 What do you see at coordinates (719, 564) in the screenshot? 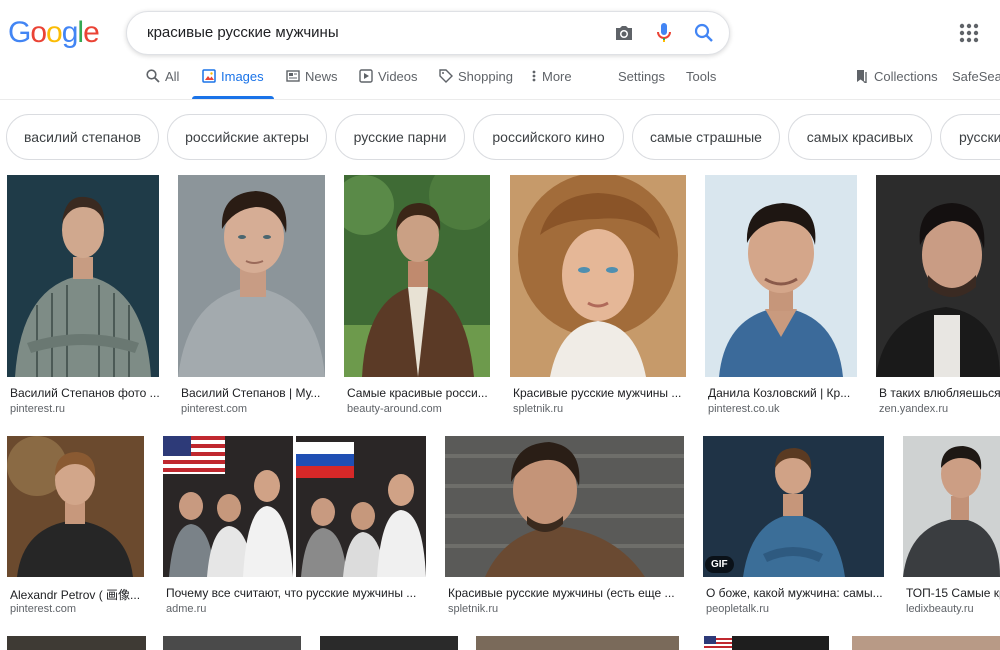
I see `gif-badge: GIF` at bounding box center [719, 564].